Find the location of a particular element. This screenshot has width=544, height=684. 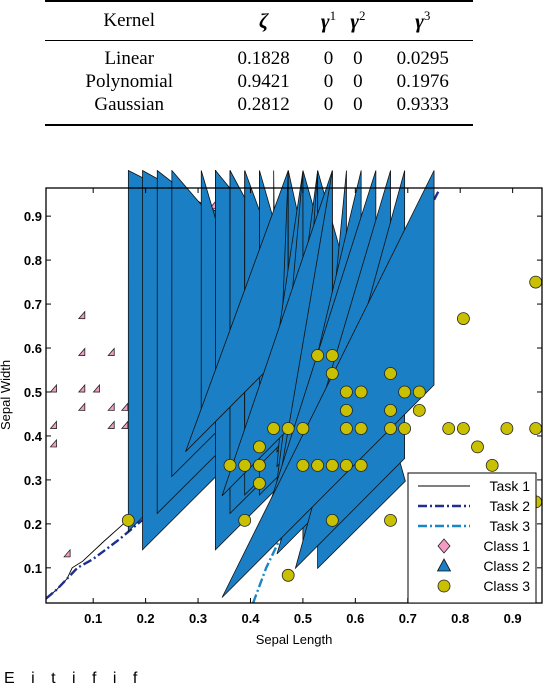

x-tick-label: 0.8 is located at coordinates (460, 618).